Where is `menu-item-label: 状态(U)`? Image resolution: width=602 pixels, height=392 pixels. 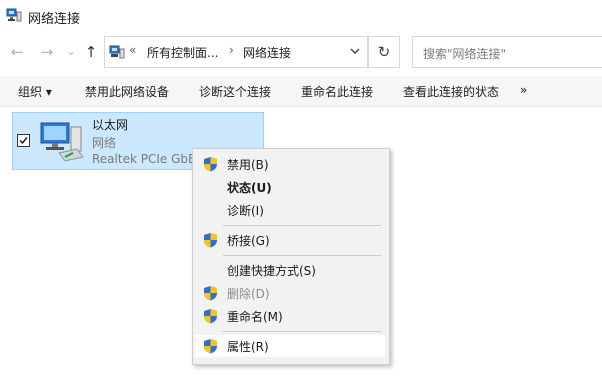
menu-item-label: 状态(U) is located at coordinates (249, 188).